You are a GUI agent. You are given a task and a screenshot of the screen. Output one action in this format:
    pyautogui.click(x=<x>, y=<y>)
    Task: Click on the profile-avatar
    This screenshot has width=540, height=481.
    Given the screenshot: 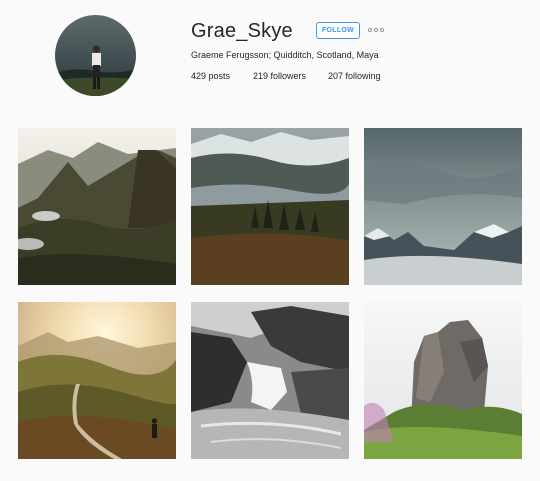 What is the action you would take?
    pyautogui.click(x=95, y=55)
    